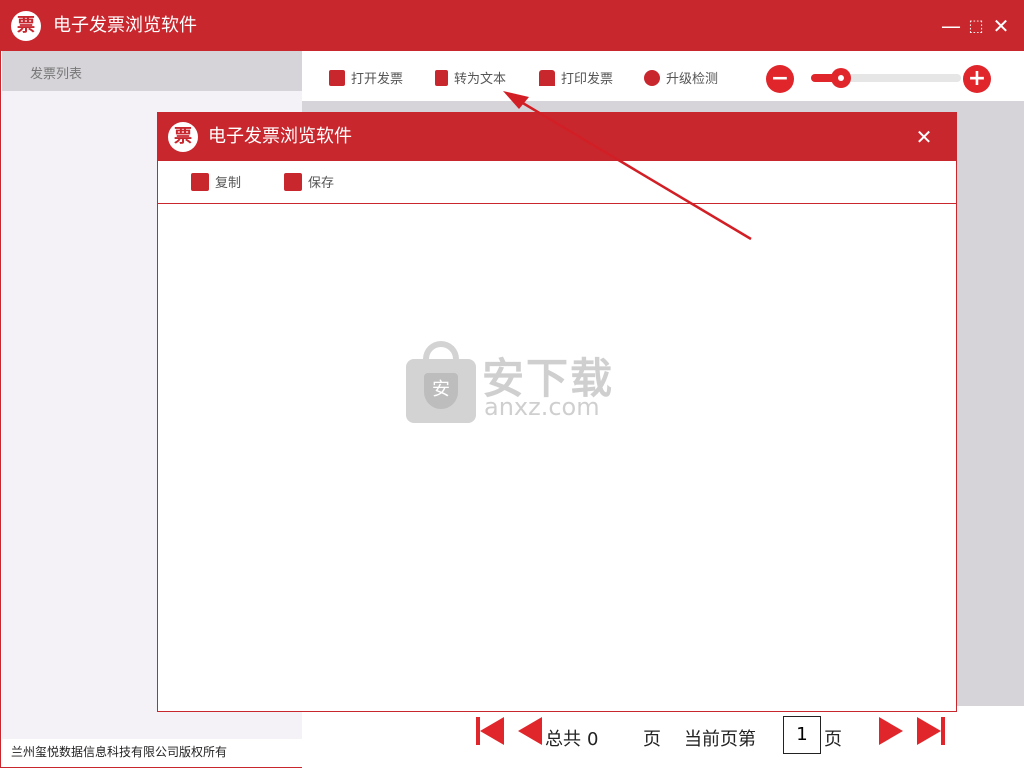 This screenshot has height=769, width=1024. I want to click on arrow-line, so click(633, 169).